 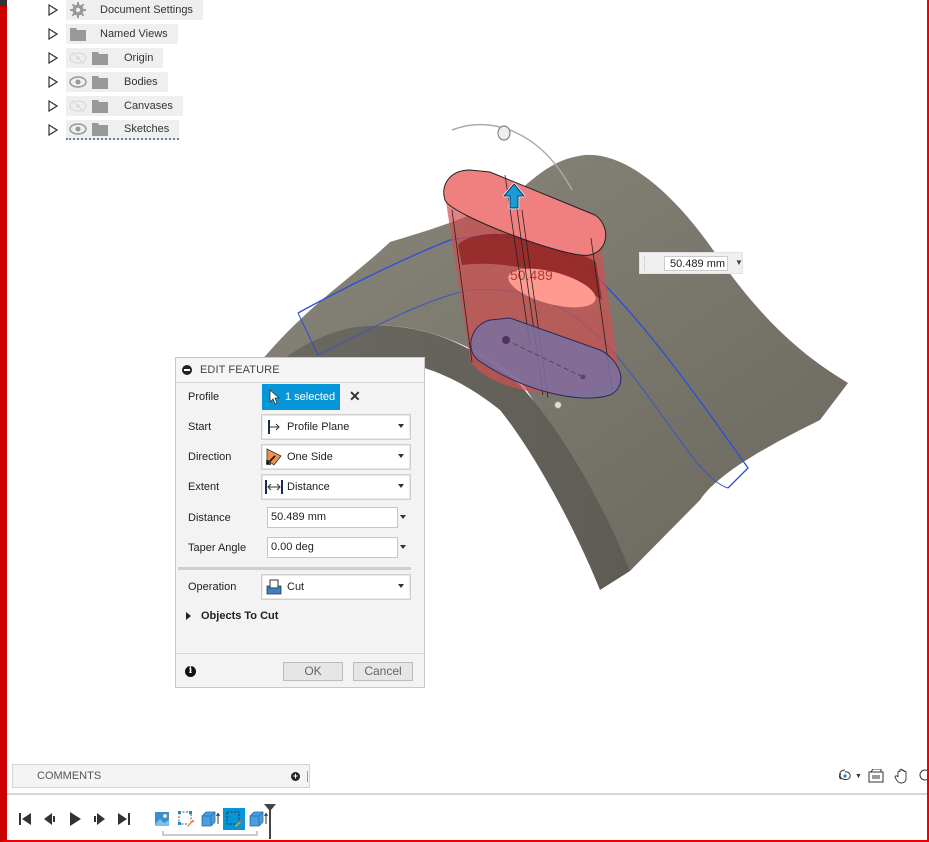 What do you see at coordinates (310, 457) in the screenshot?
I see `direction-value: One Side` at bounding box center [310, 457].